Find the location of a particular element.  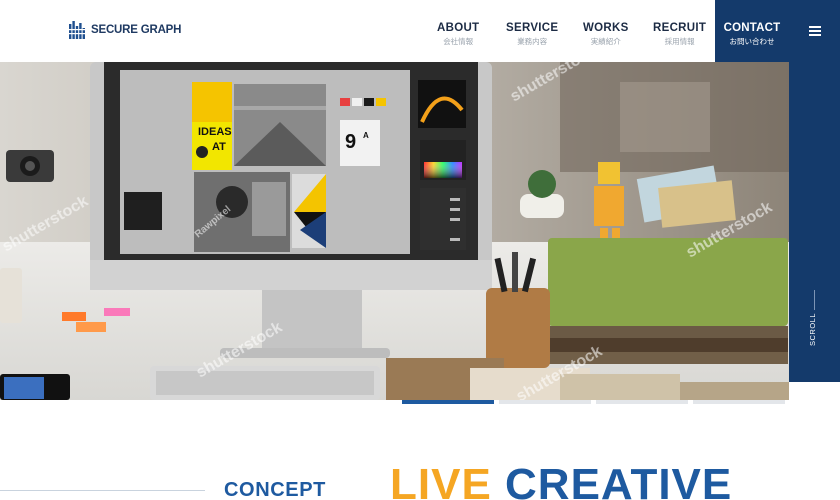

nav-label-en: WORKS is located at coordinates (606, 28).